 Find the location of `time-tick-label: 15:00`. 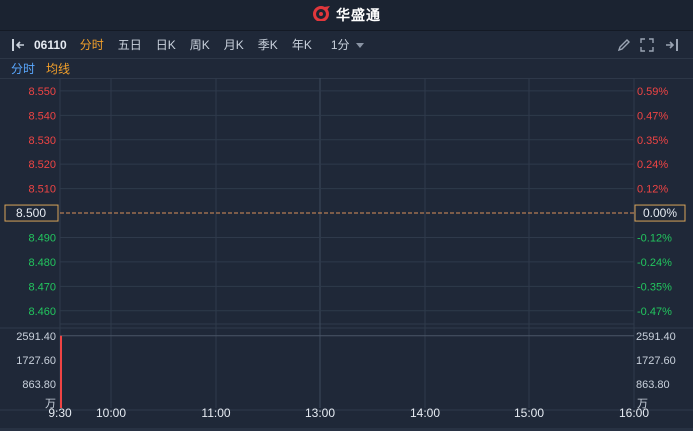

time-tick-label: 15:00 is located at coordinates (529, 413).